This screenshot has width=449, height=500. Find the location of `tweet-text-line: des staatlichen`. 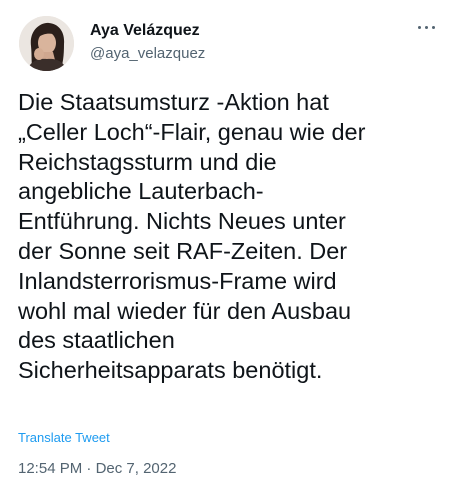

tweet-text-line: des staatlichen is located at coordinates (96, 340).